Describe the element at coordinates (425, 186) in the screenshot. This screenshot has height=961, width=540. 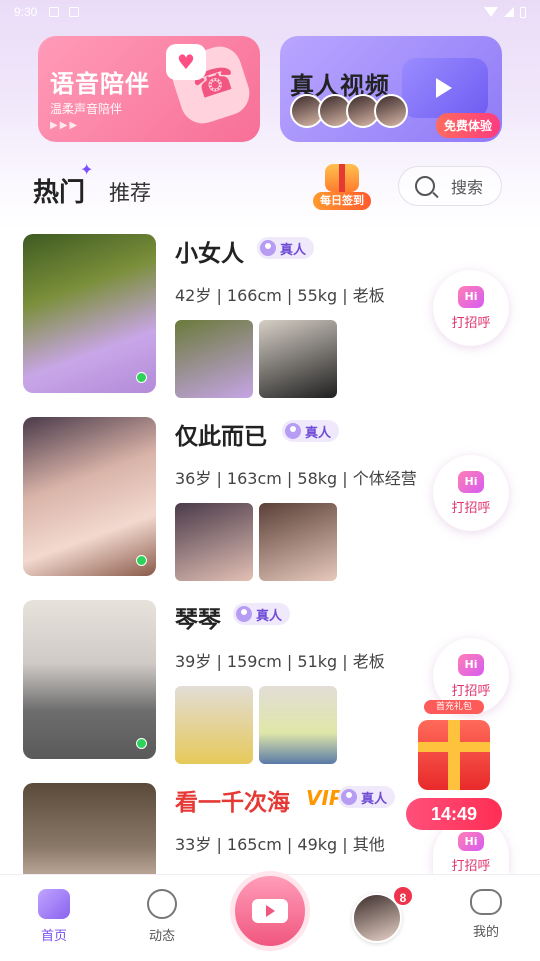
I see `search-icon` at that location.